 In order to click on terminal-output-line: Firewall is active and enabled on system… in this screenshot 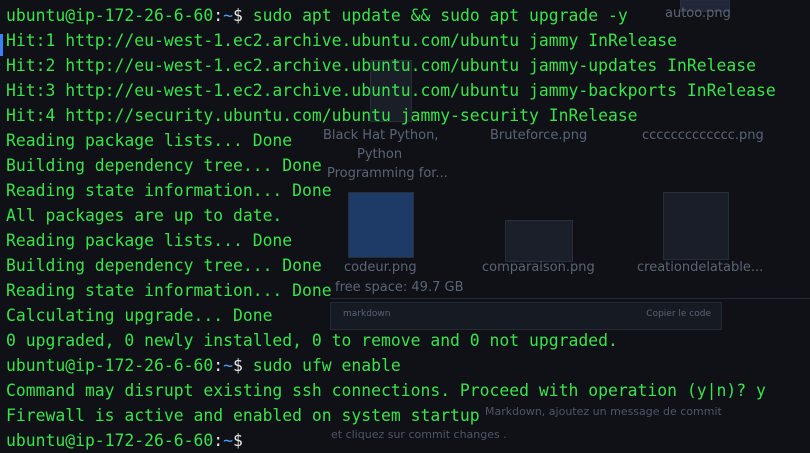, I will do `click(243, 415)`.